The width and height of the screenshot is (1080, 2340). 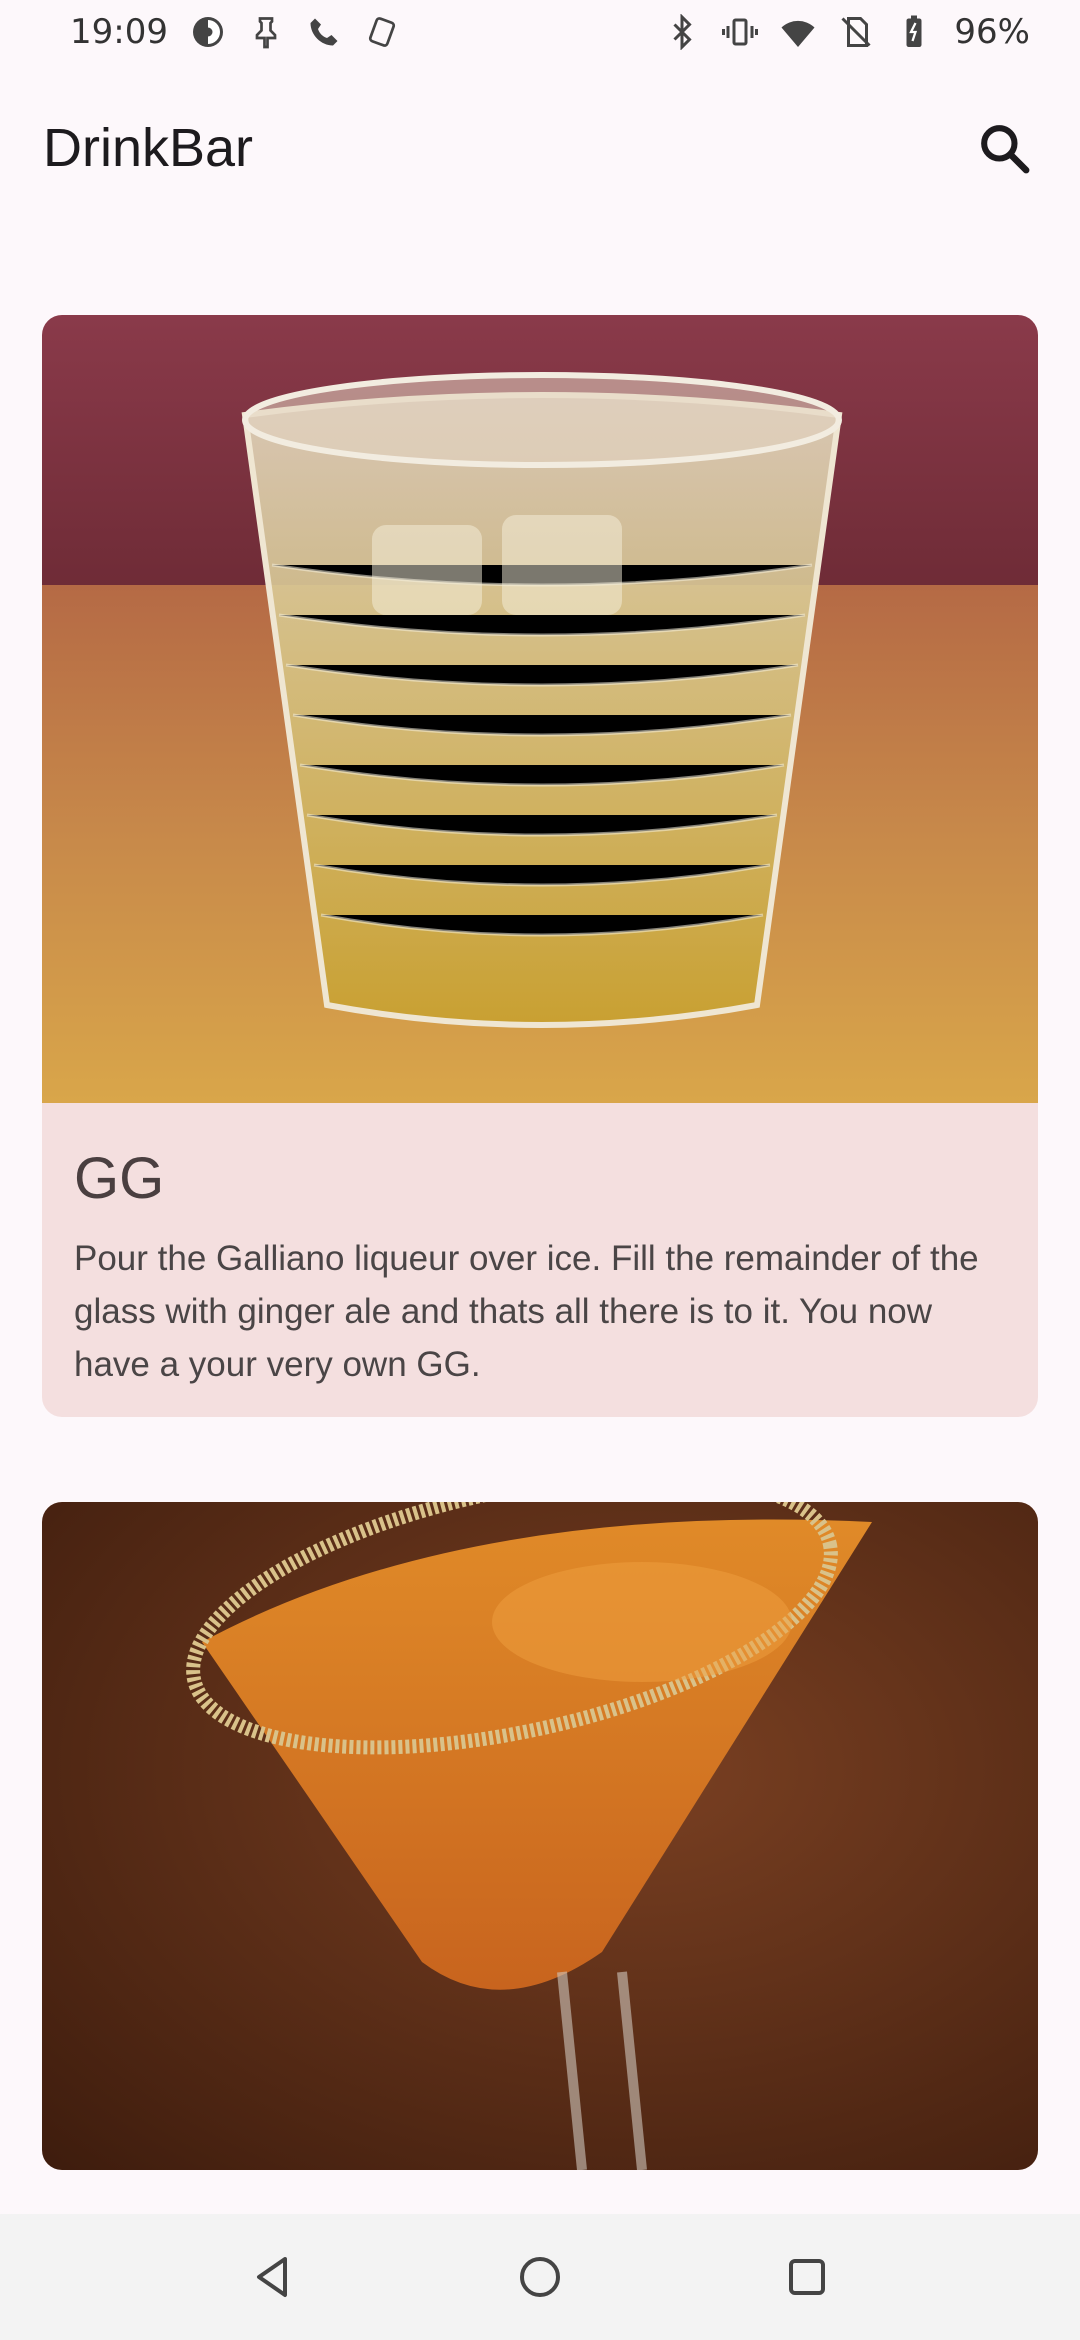 I want to click on home-icon, so click(x=539, y=2277).